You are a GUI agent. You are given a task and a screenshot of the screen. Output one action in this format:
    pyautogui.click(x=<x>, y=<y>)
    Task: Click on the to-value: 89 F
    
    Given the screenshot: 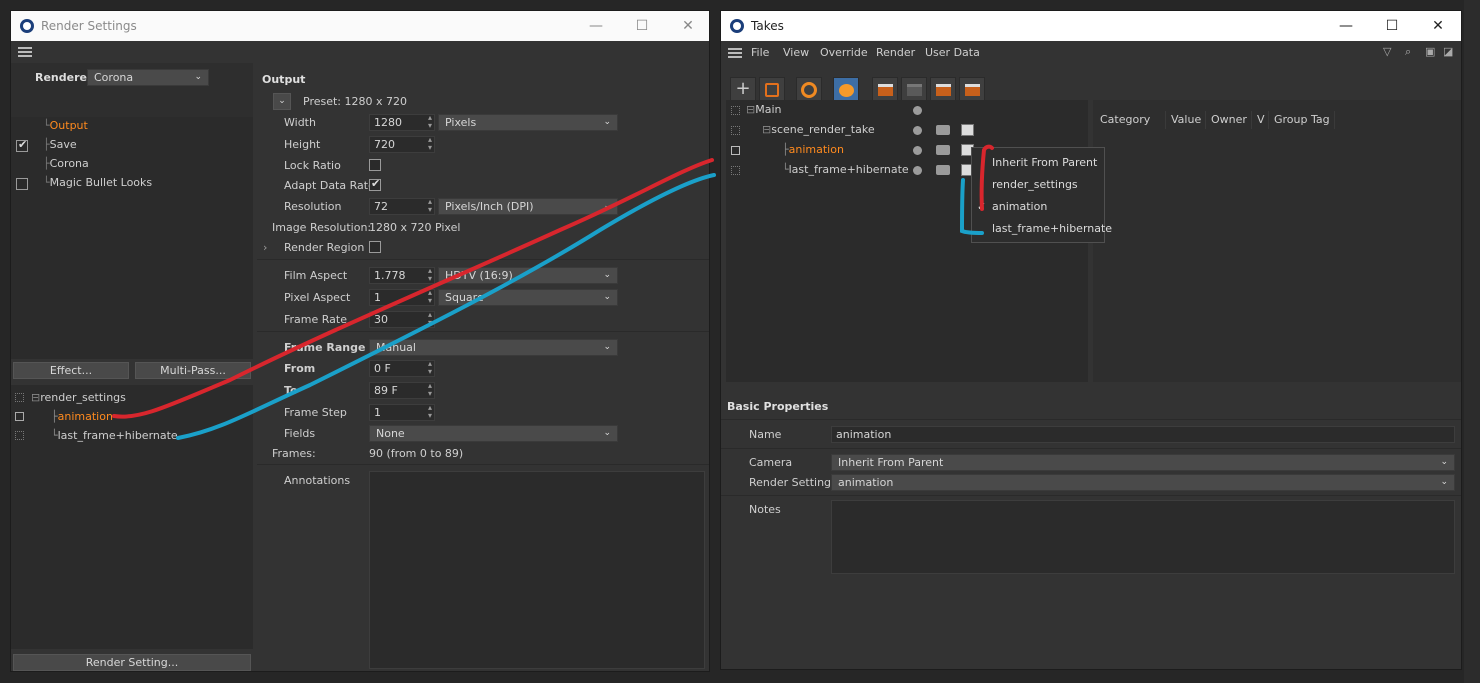 What is the action you would take?
    pyautogui.click(x=386, y=390)
    